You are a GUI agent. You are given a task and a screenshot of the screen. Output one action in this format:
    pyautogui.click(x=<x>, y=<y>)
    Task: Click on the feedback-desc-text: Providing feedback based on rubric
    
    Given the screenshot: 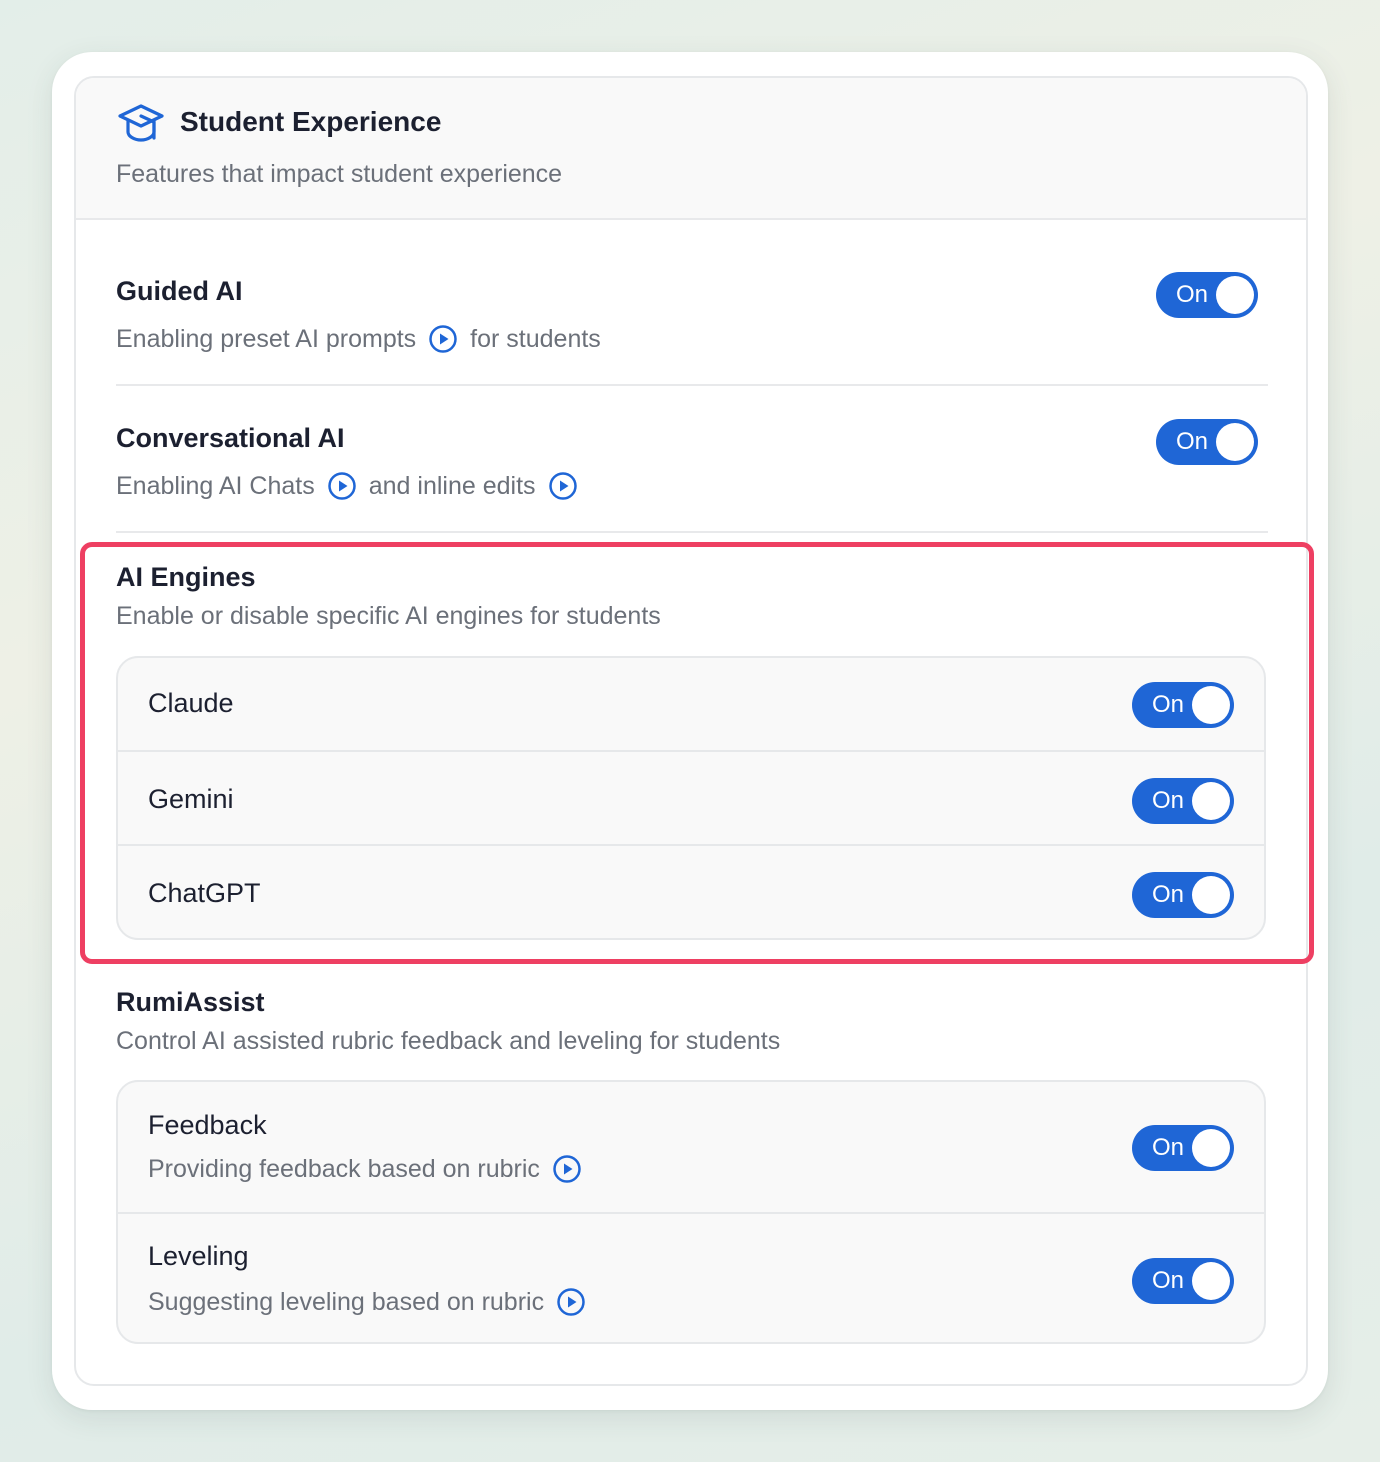 What is the action you would take?
    pyautogui.click(x=344, y=1168)
    